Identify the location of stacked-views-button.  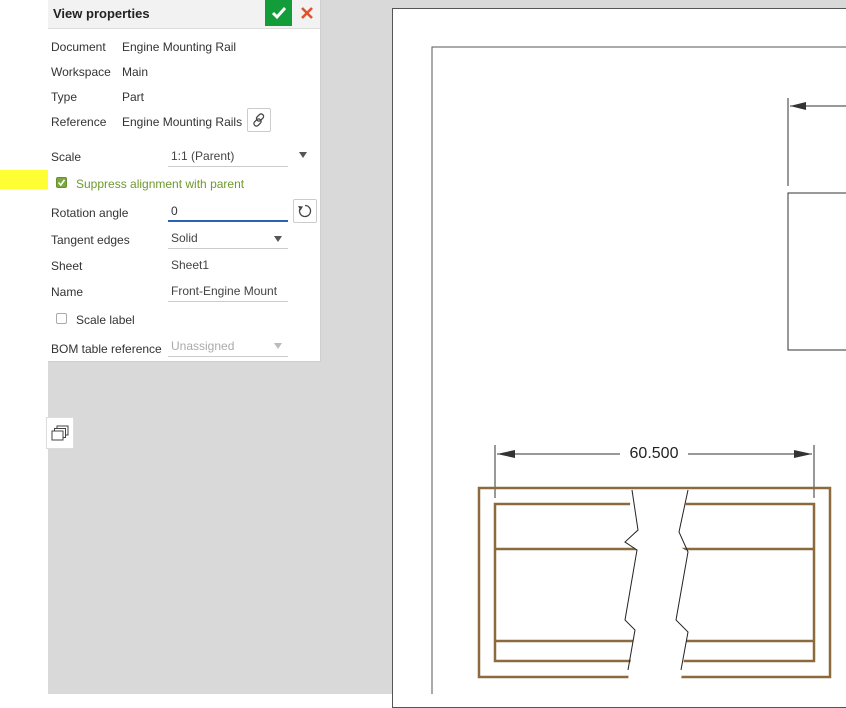
(60, 433).